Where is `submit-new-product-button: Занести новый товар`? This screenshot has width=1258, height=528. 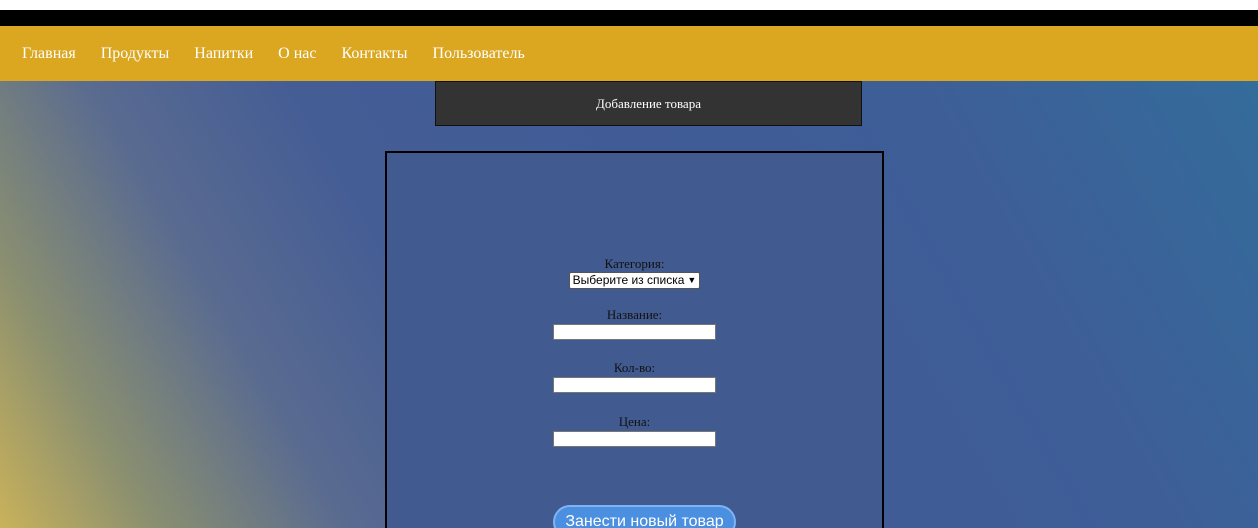 submit-new-product-button: Занести новый товар is located at coordinates (644, 516).